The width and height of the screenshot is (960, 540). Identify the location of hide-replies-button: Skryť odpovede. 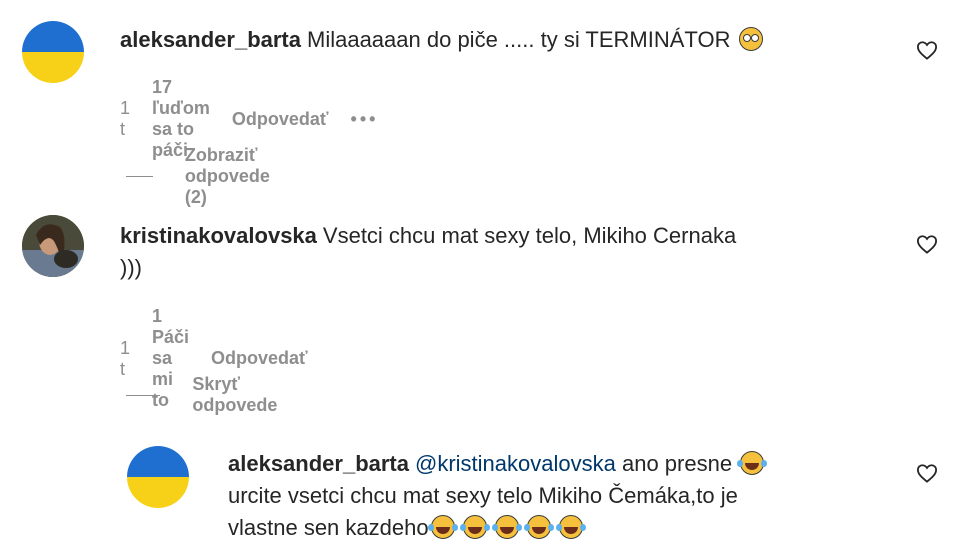
(208, 395).